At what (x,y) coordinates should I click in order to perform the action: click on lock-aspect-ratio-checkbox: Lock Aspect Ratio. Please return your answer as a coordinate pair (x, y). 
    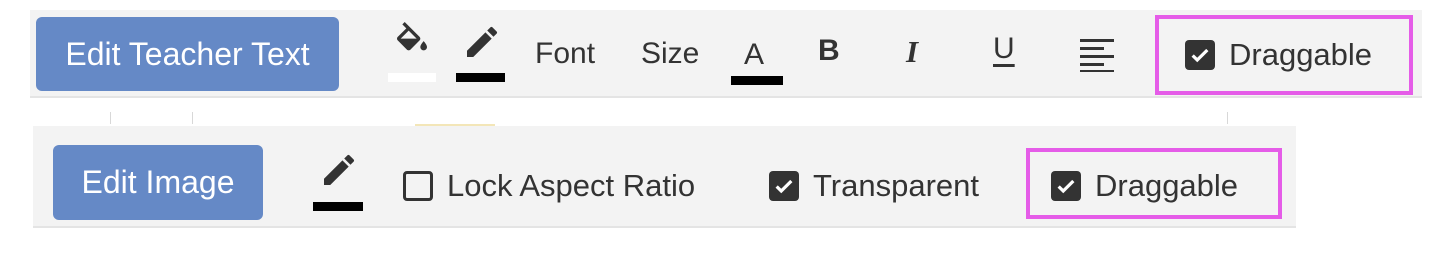
    Looking at the image, I should click on (549, 186).